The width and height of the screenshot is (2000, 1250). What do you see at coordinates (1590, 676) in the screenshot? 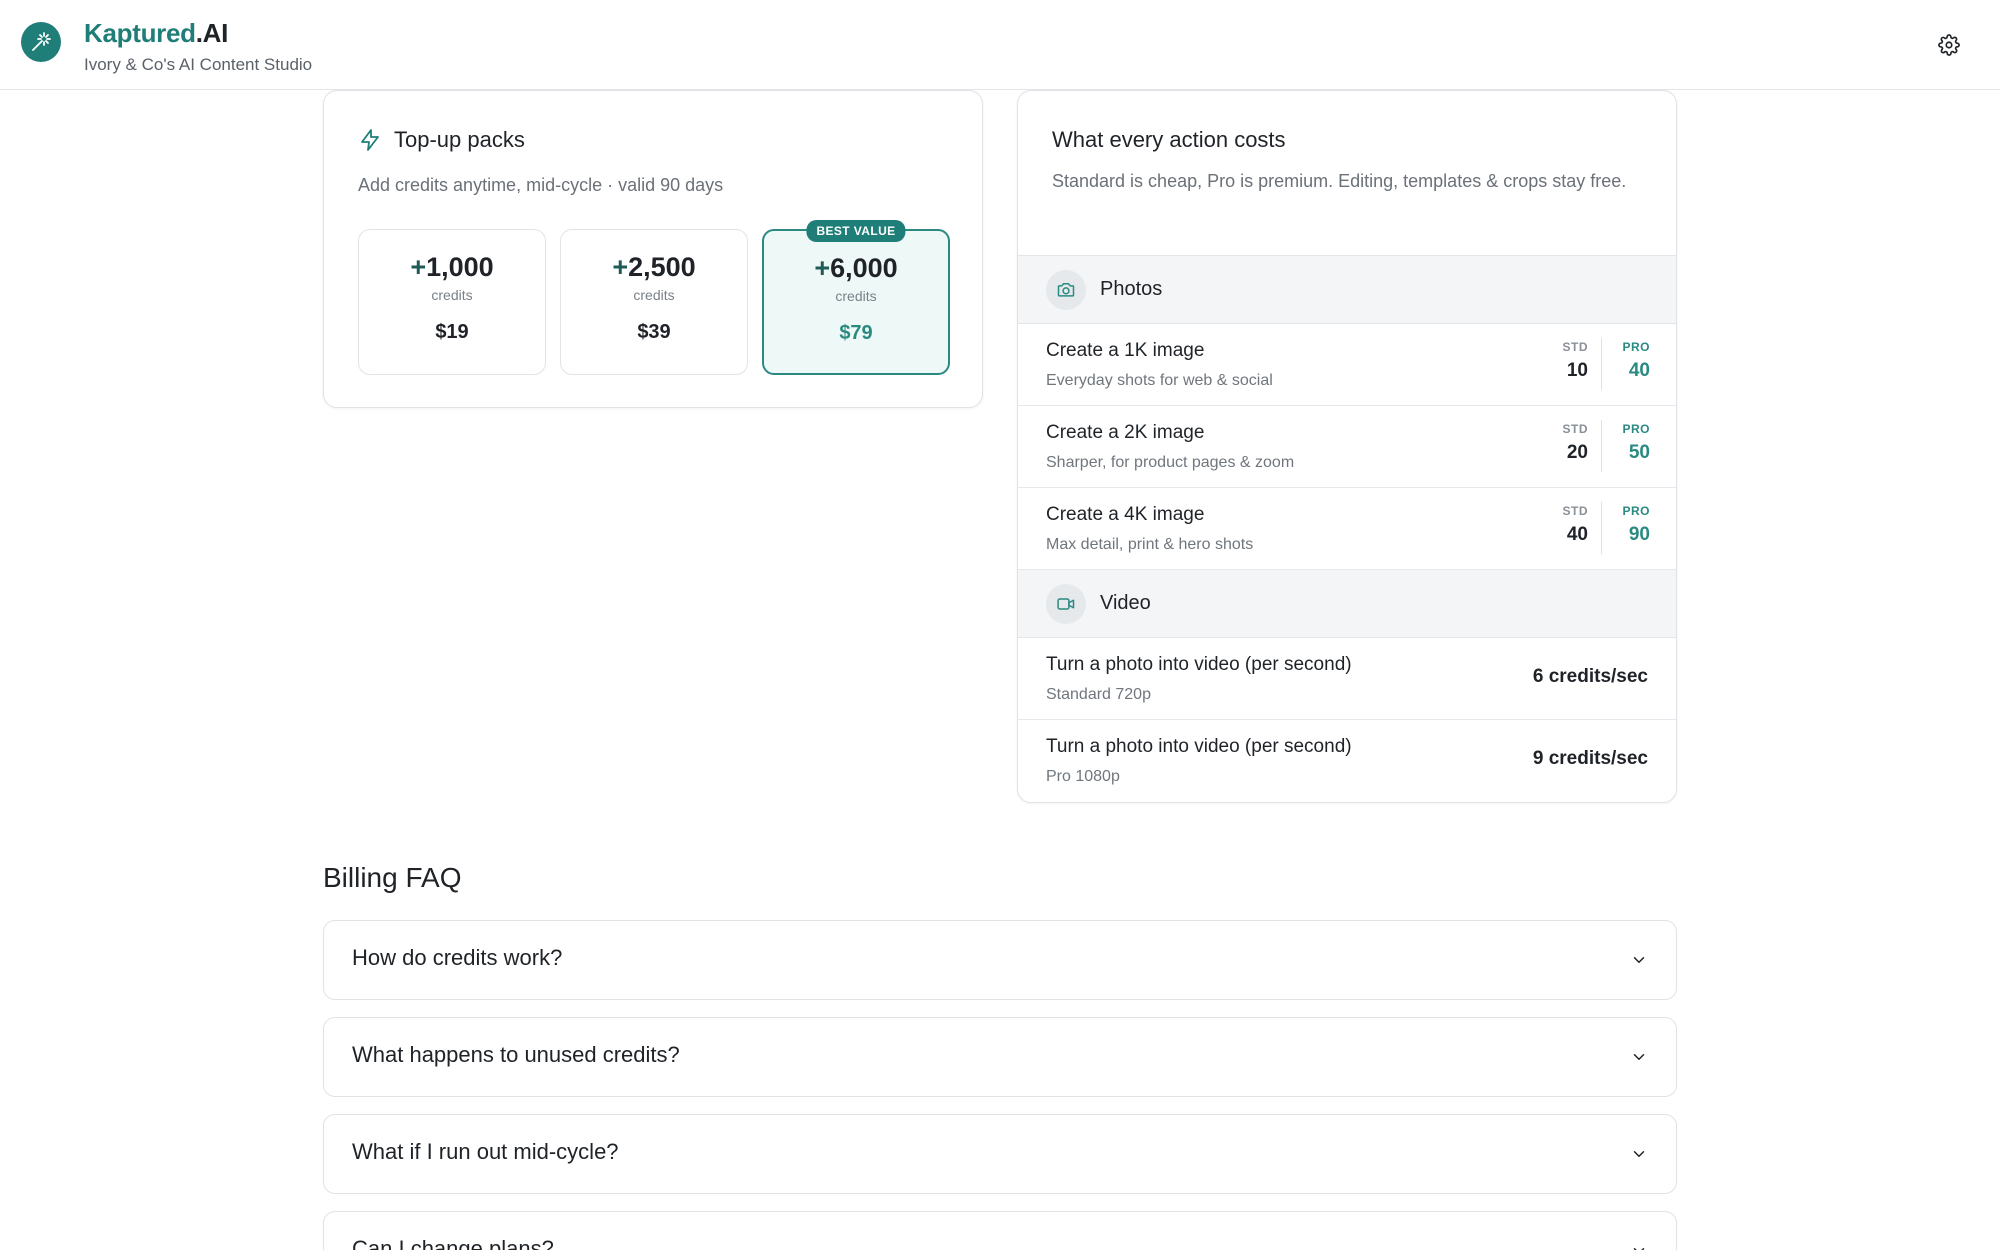
I see `rate-value: 6 credits/sec` at bounding box center [1590, 676].